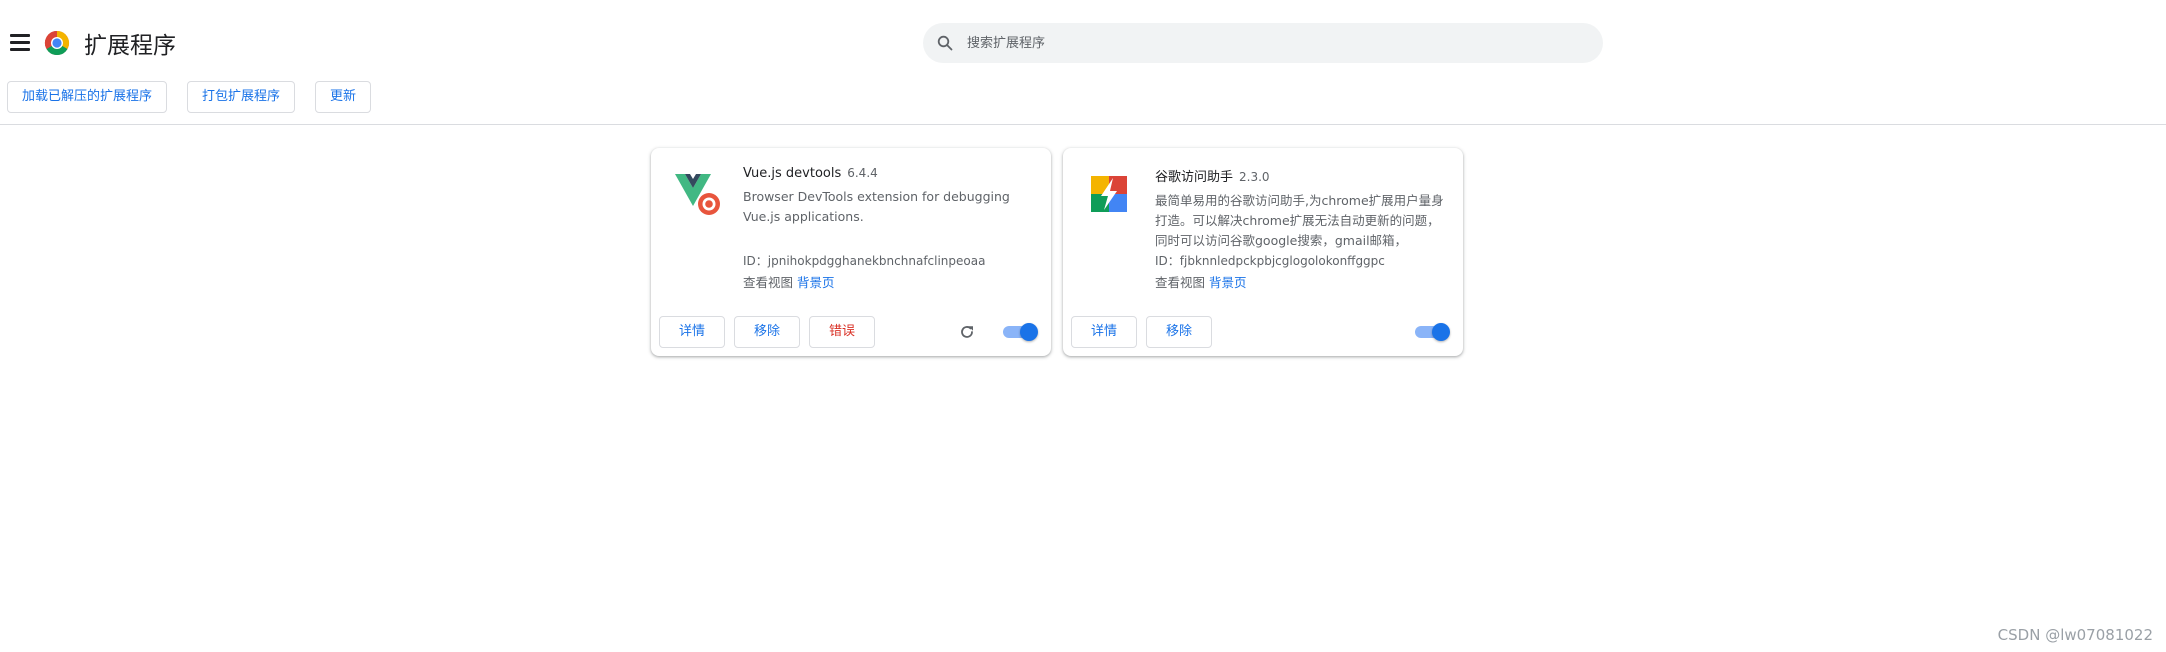 Image resolution: width=2166 pixels, height=652 pixels. Describe the element at coordinates (1277, 43) in the screenshot. I see `search-input` at that location.